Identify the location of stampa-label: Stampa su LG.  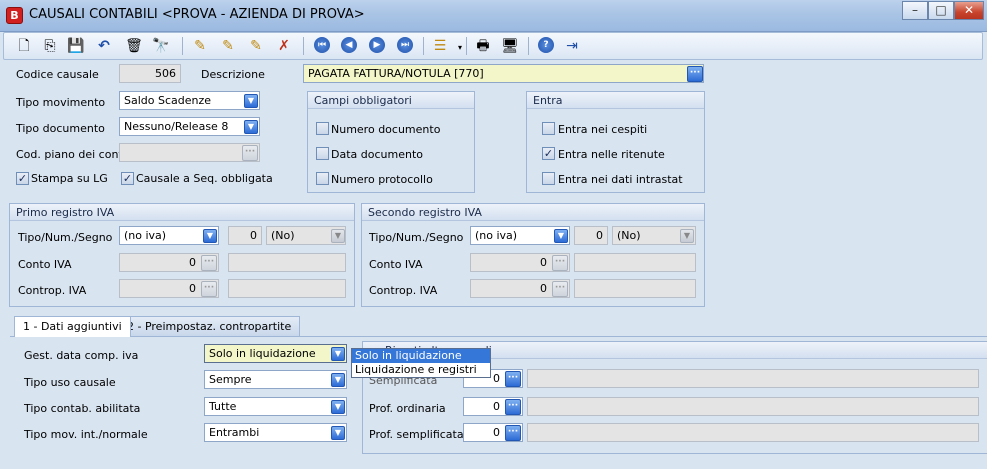
(69, 178).